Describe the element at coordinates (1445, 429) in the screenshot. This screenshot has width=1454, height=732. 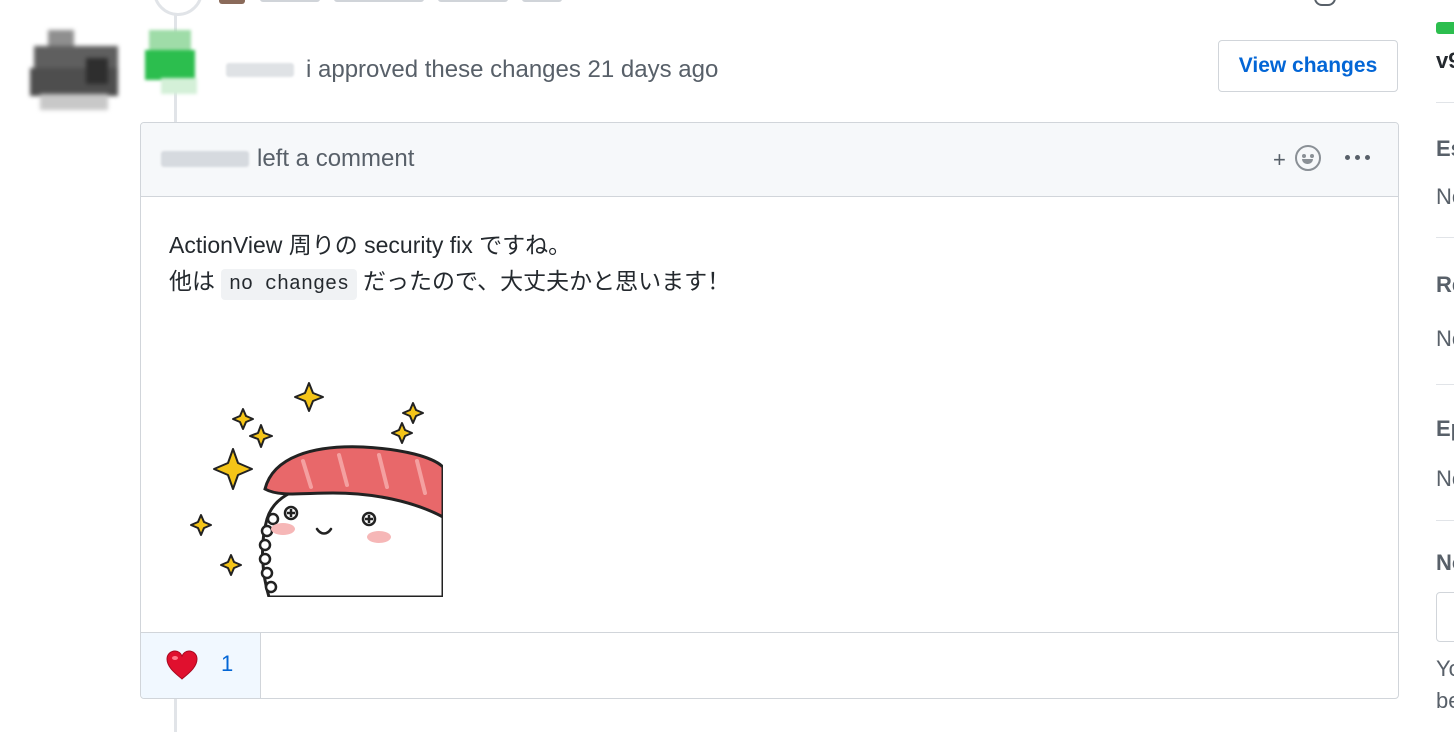
I see `sidebar-heading: Ep` at that location.